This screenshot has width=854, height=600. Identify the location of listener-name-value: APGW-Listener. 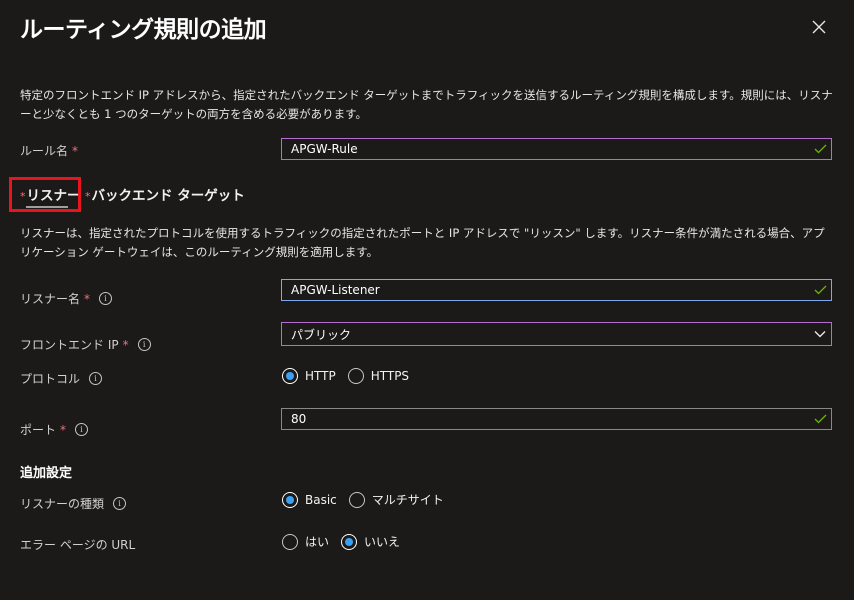
(335, 290).